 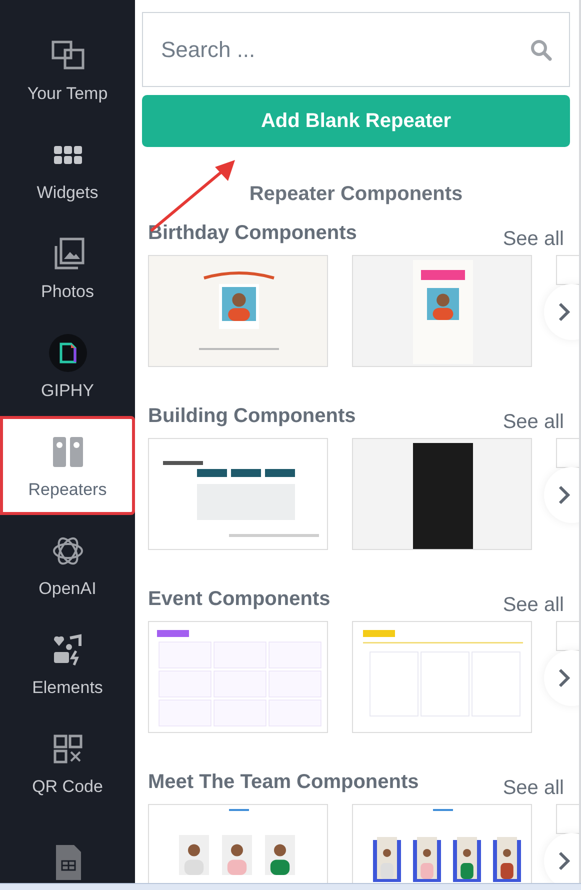 I want to click on sidebar-item: Your Temp, so click(x=67, y=69).